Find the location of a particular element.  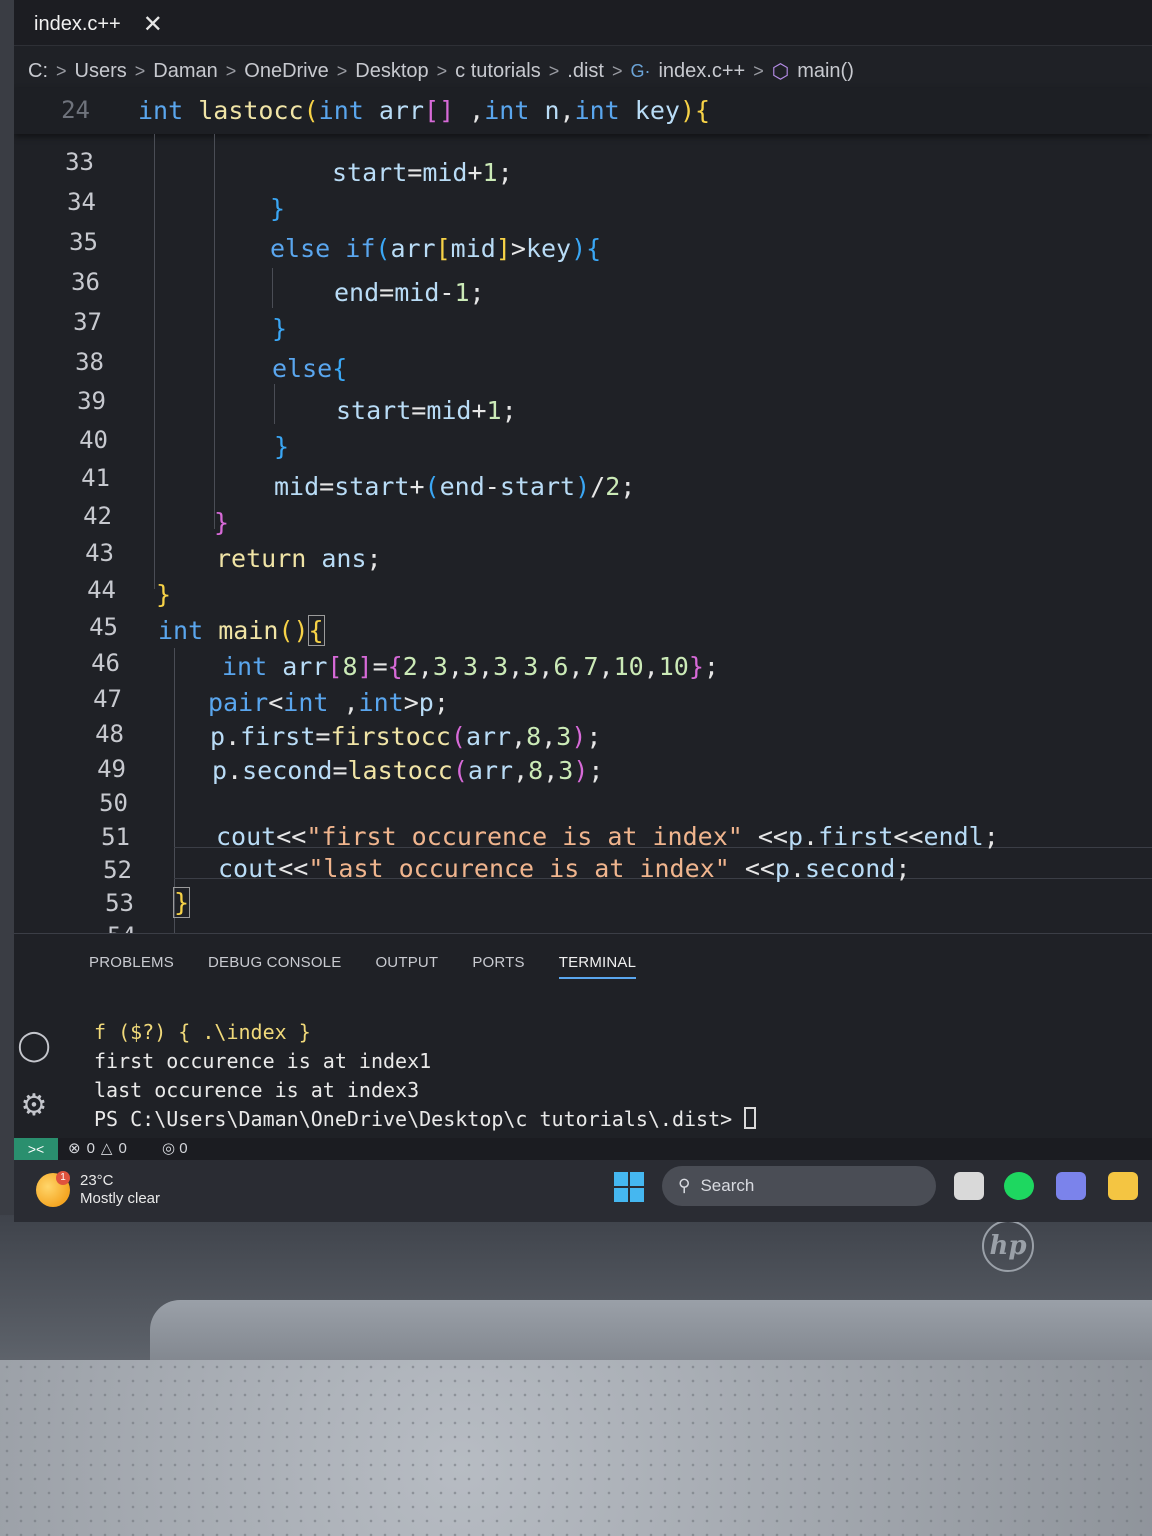

status-ports: ◎ 0 is located at coordinates (175, 1148).